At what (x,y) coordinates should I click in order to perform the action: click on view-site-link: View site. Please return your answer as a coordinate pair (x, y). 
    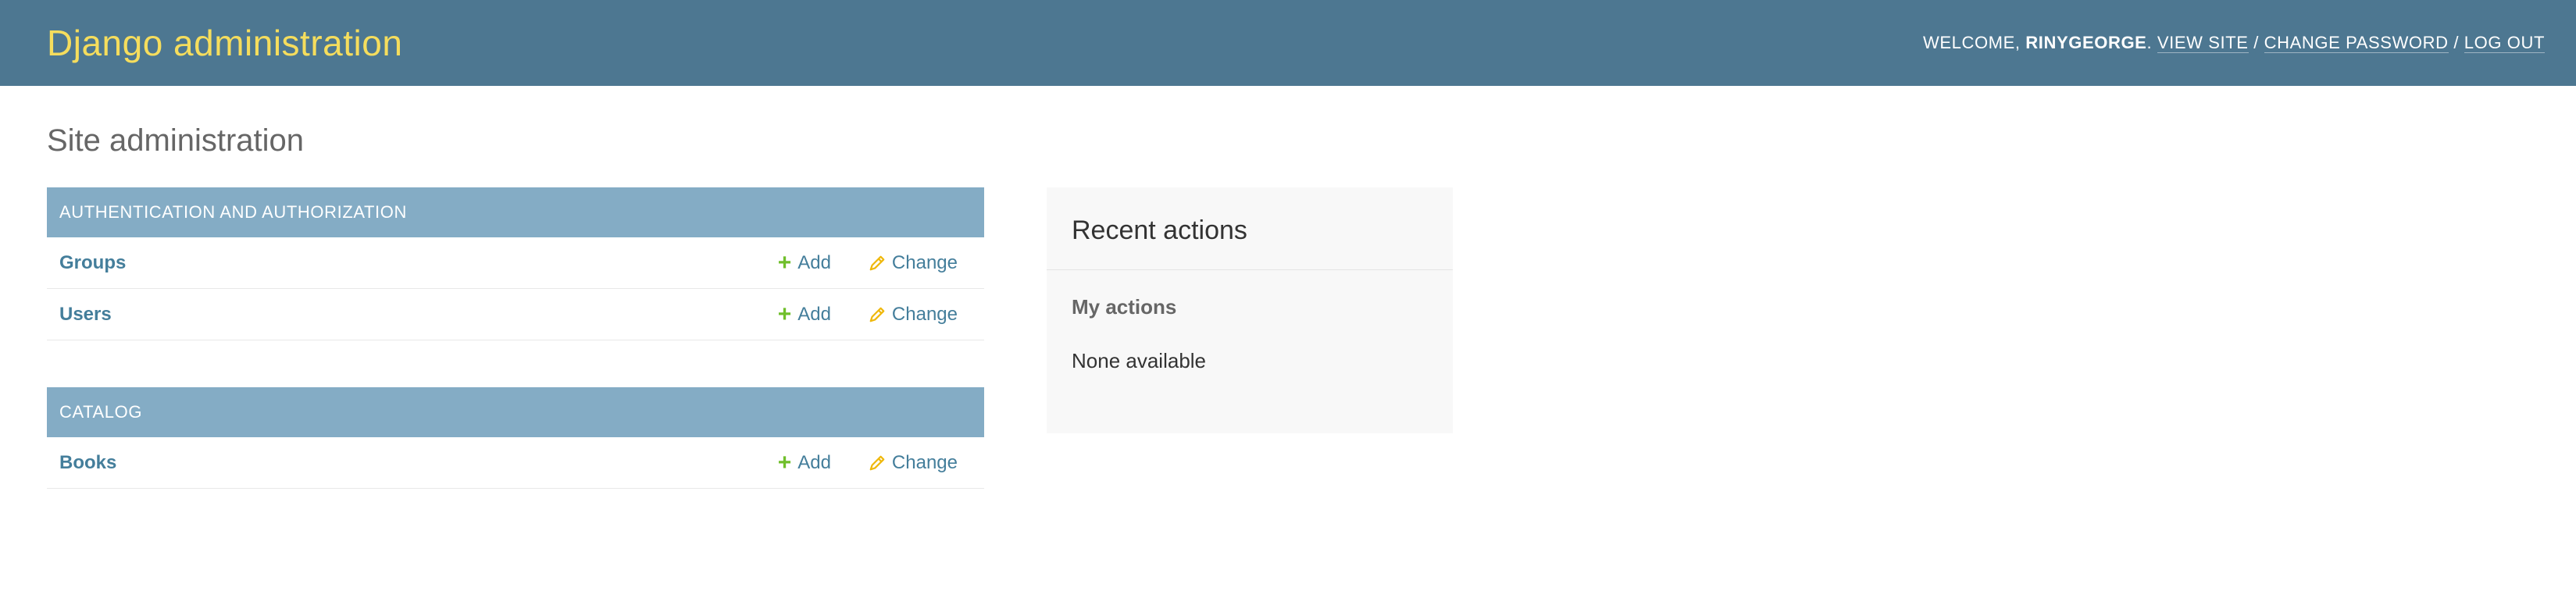
    Looking at the image, I should click on (2203, 43).